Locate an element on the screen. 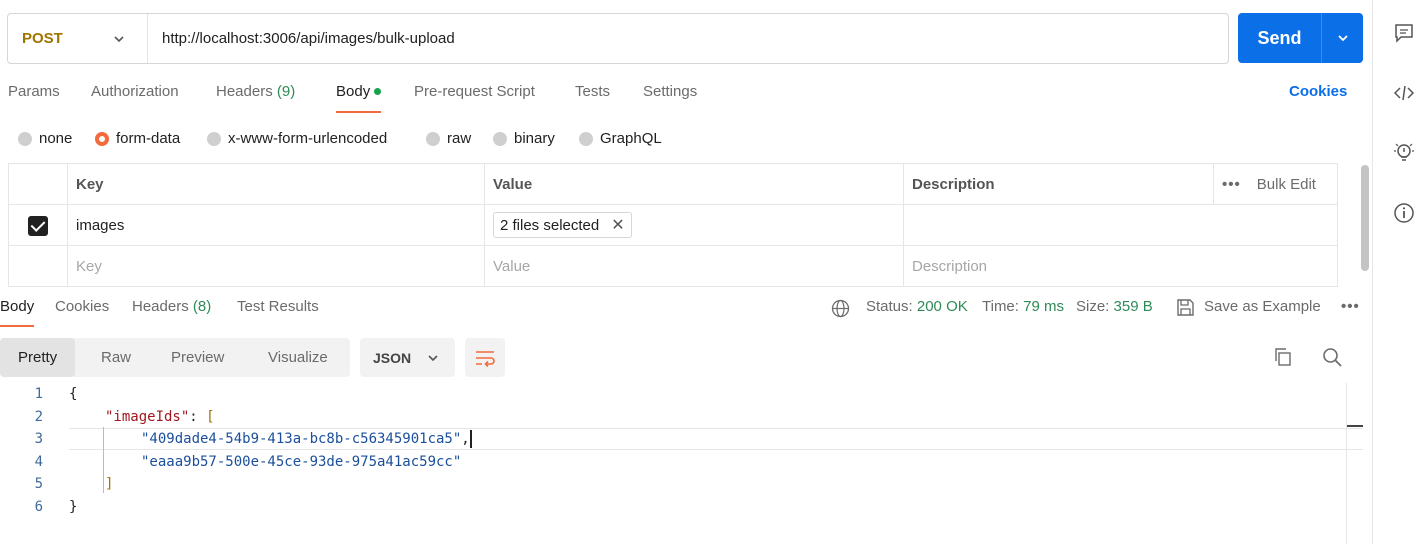 The width and height of the screenshot is (1425, 544). format-preview: Preview is located at coordinates (197, 357).